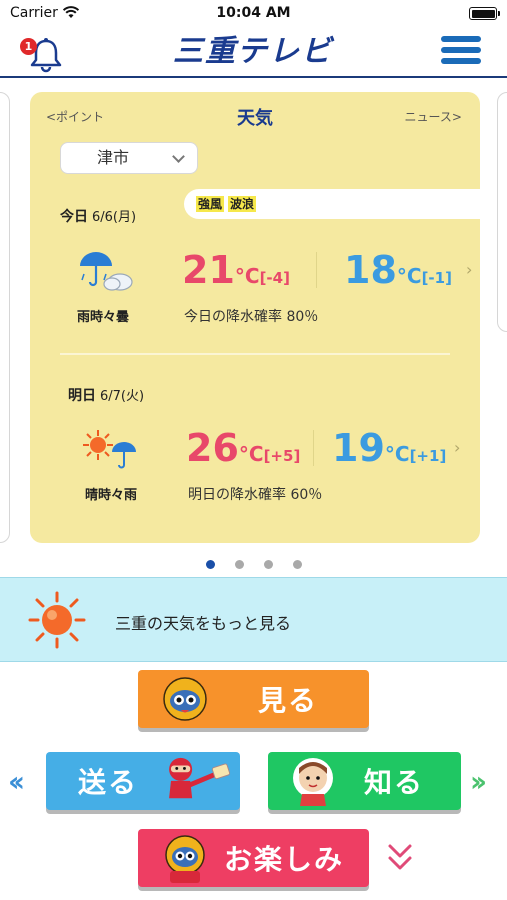 This screenshot has height=900, width=507. I want to click on next-card-link: ニュース>, so click(433, 116).